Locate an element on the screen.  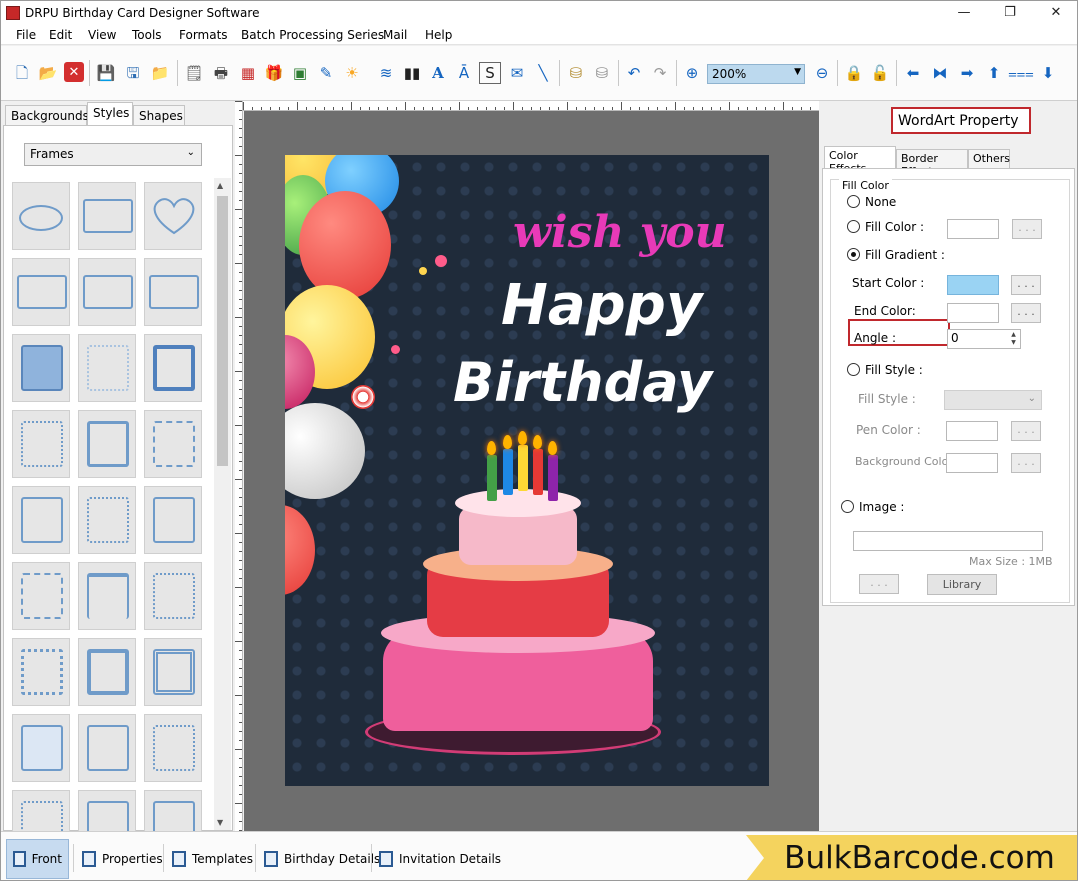
menu-formats: Formats is located at coordinates (203, 35).